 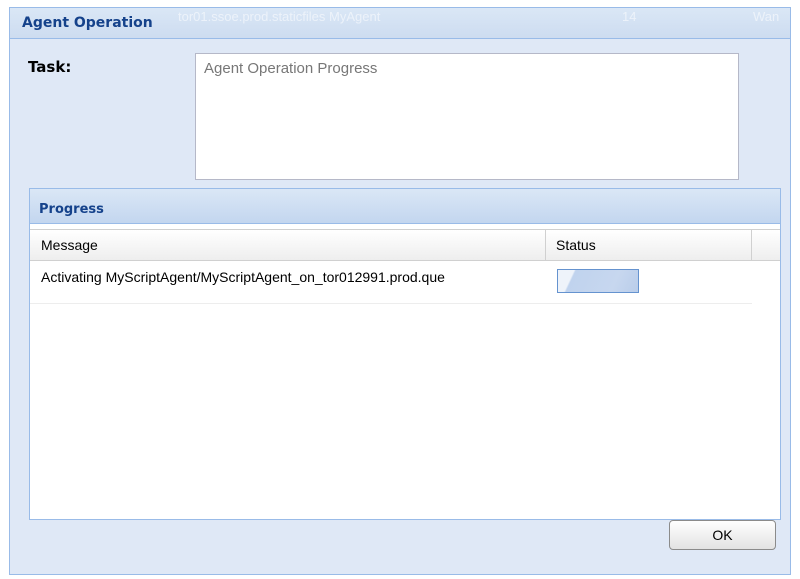 I want to click on status-progress-bar, so click(x=598, y=281).